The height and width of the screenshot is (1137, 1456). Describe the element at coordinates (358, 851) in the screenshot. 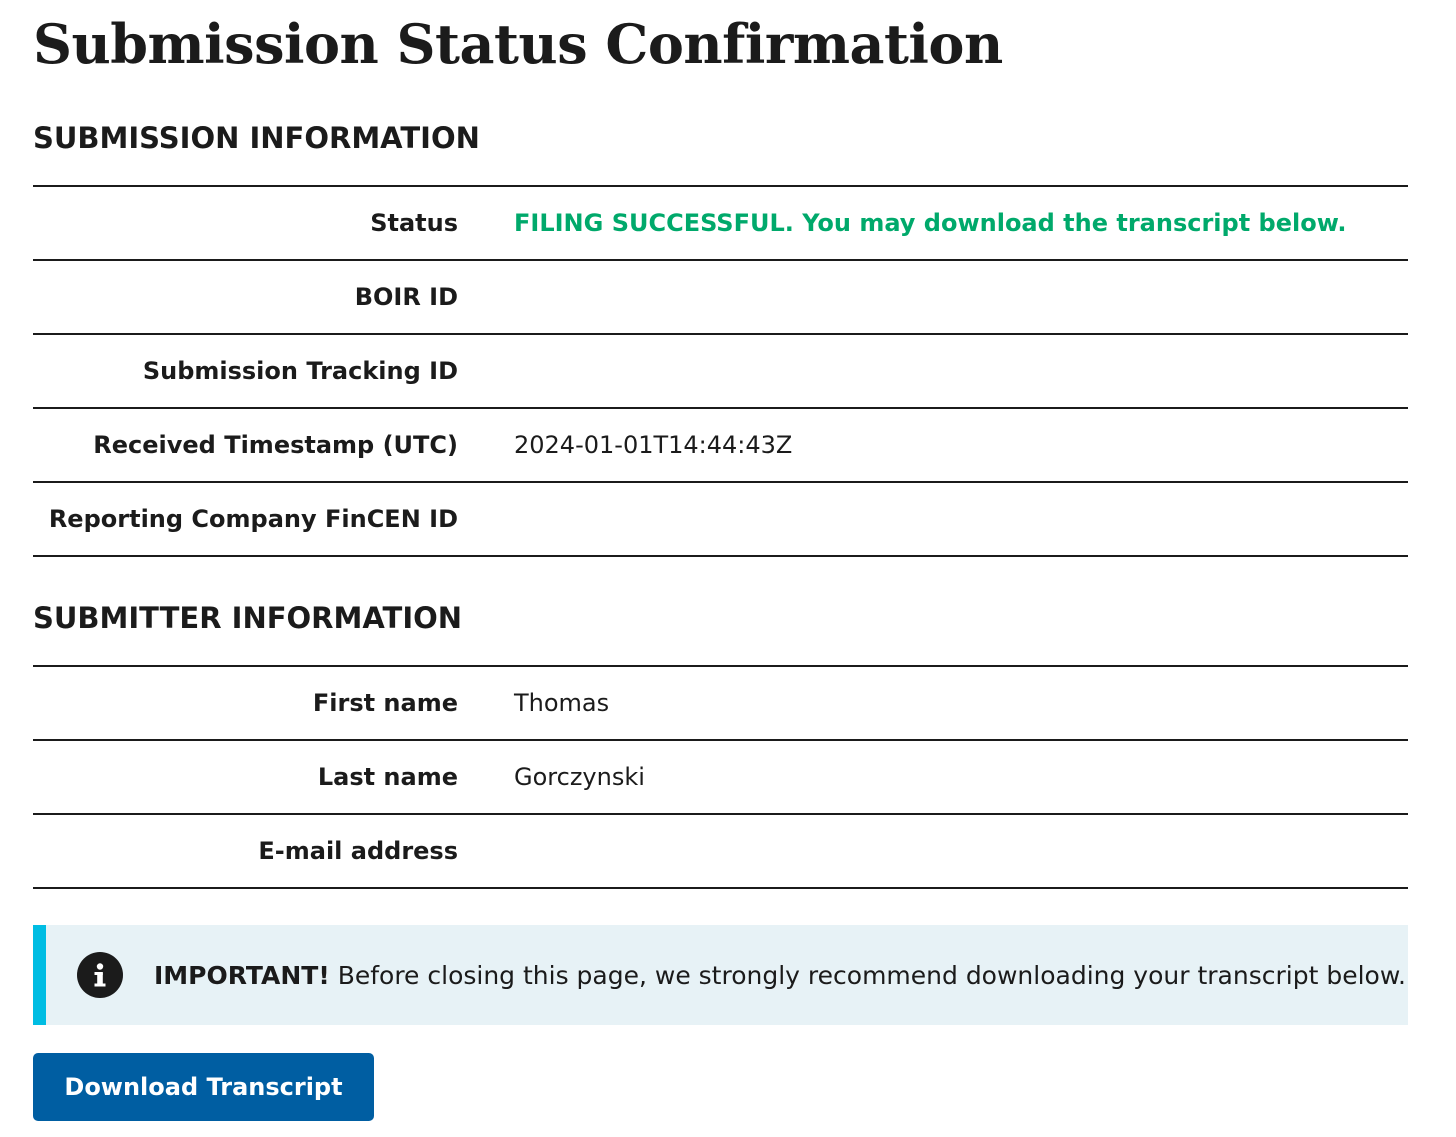

I see `email-address-label: E-mail address` at that location.